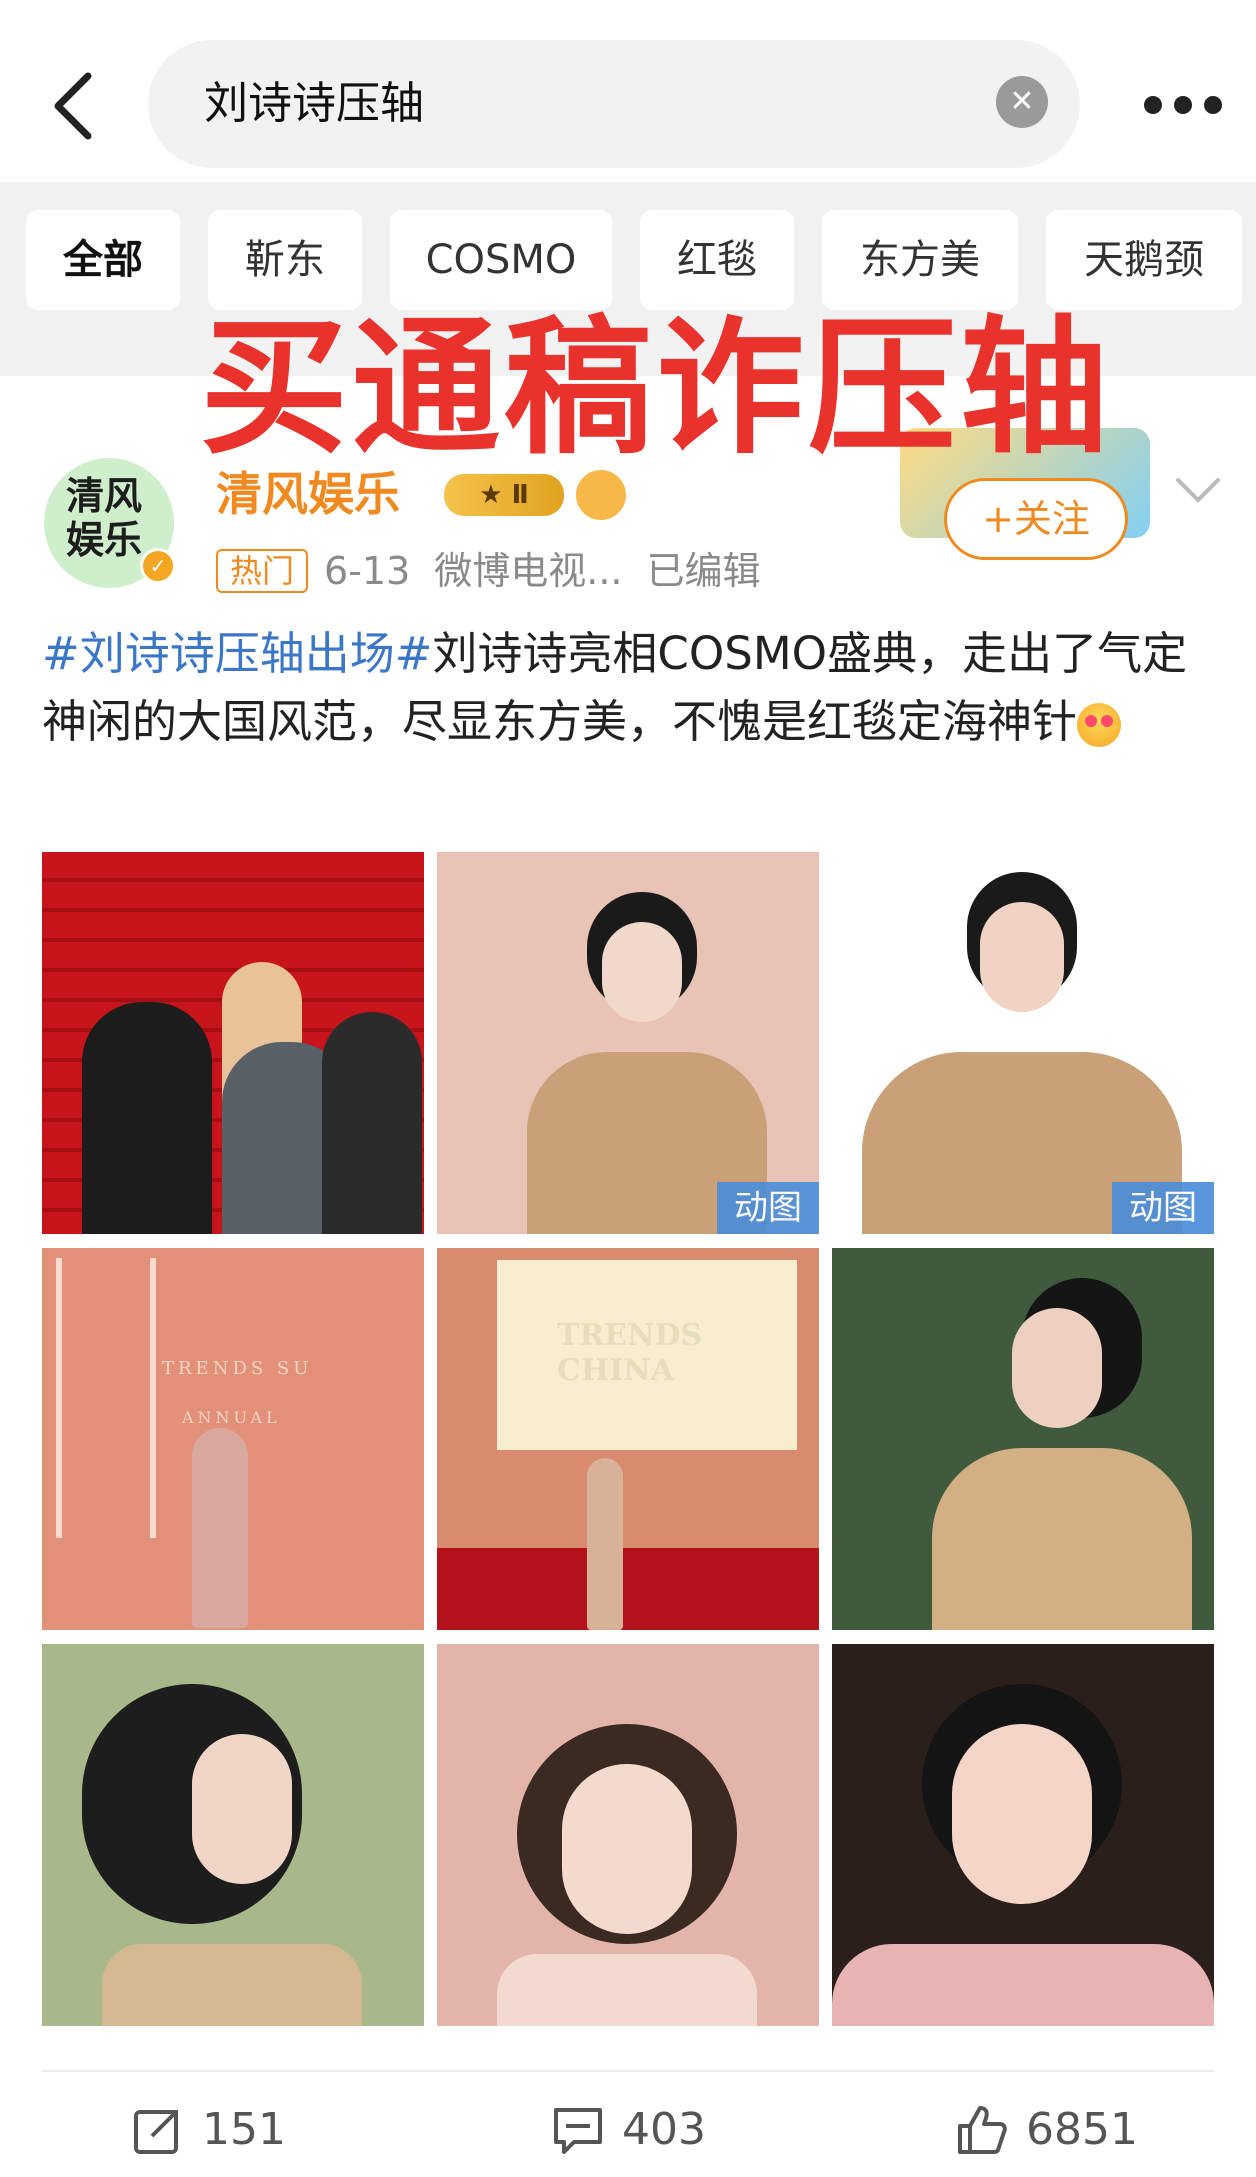  Describe the element at coordinates (314, 103) in the screenshot. I see `search-query-text: 刘诗诗压轴` at that location.